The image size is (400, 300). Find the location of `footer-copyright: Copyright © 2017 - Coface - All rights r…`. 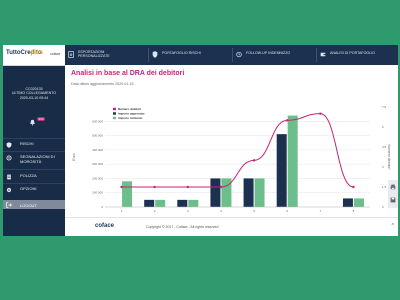

footer-copyright: Copyright © 2017 - Coface - All rights r… is located at coordinates (182, 227).